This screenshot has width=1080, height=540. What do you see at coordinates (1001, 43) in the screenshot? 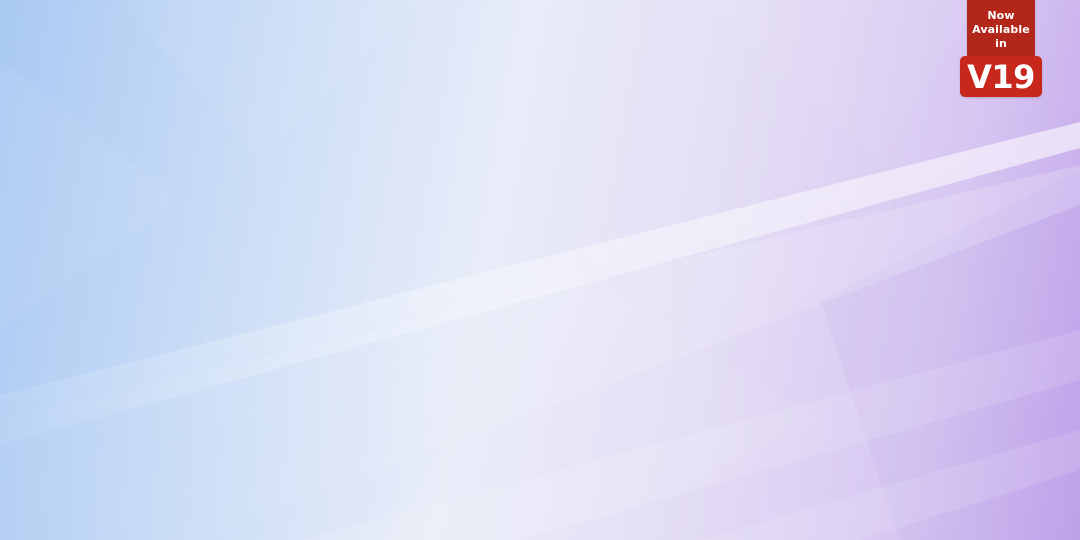
I see `badge-text-in: in` at bounding box center [1001, 43].